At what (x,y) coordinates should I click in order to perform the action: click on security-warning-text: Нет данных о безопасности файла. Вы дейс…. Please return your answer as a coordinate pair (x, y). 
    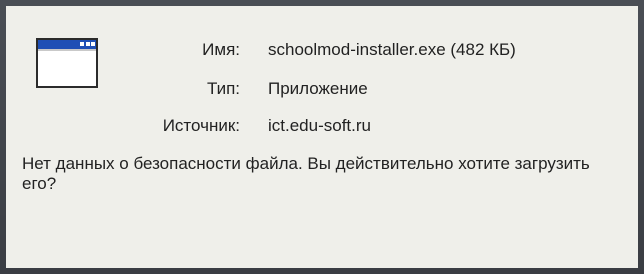
    Looking at the image, I should click on (306, 173).